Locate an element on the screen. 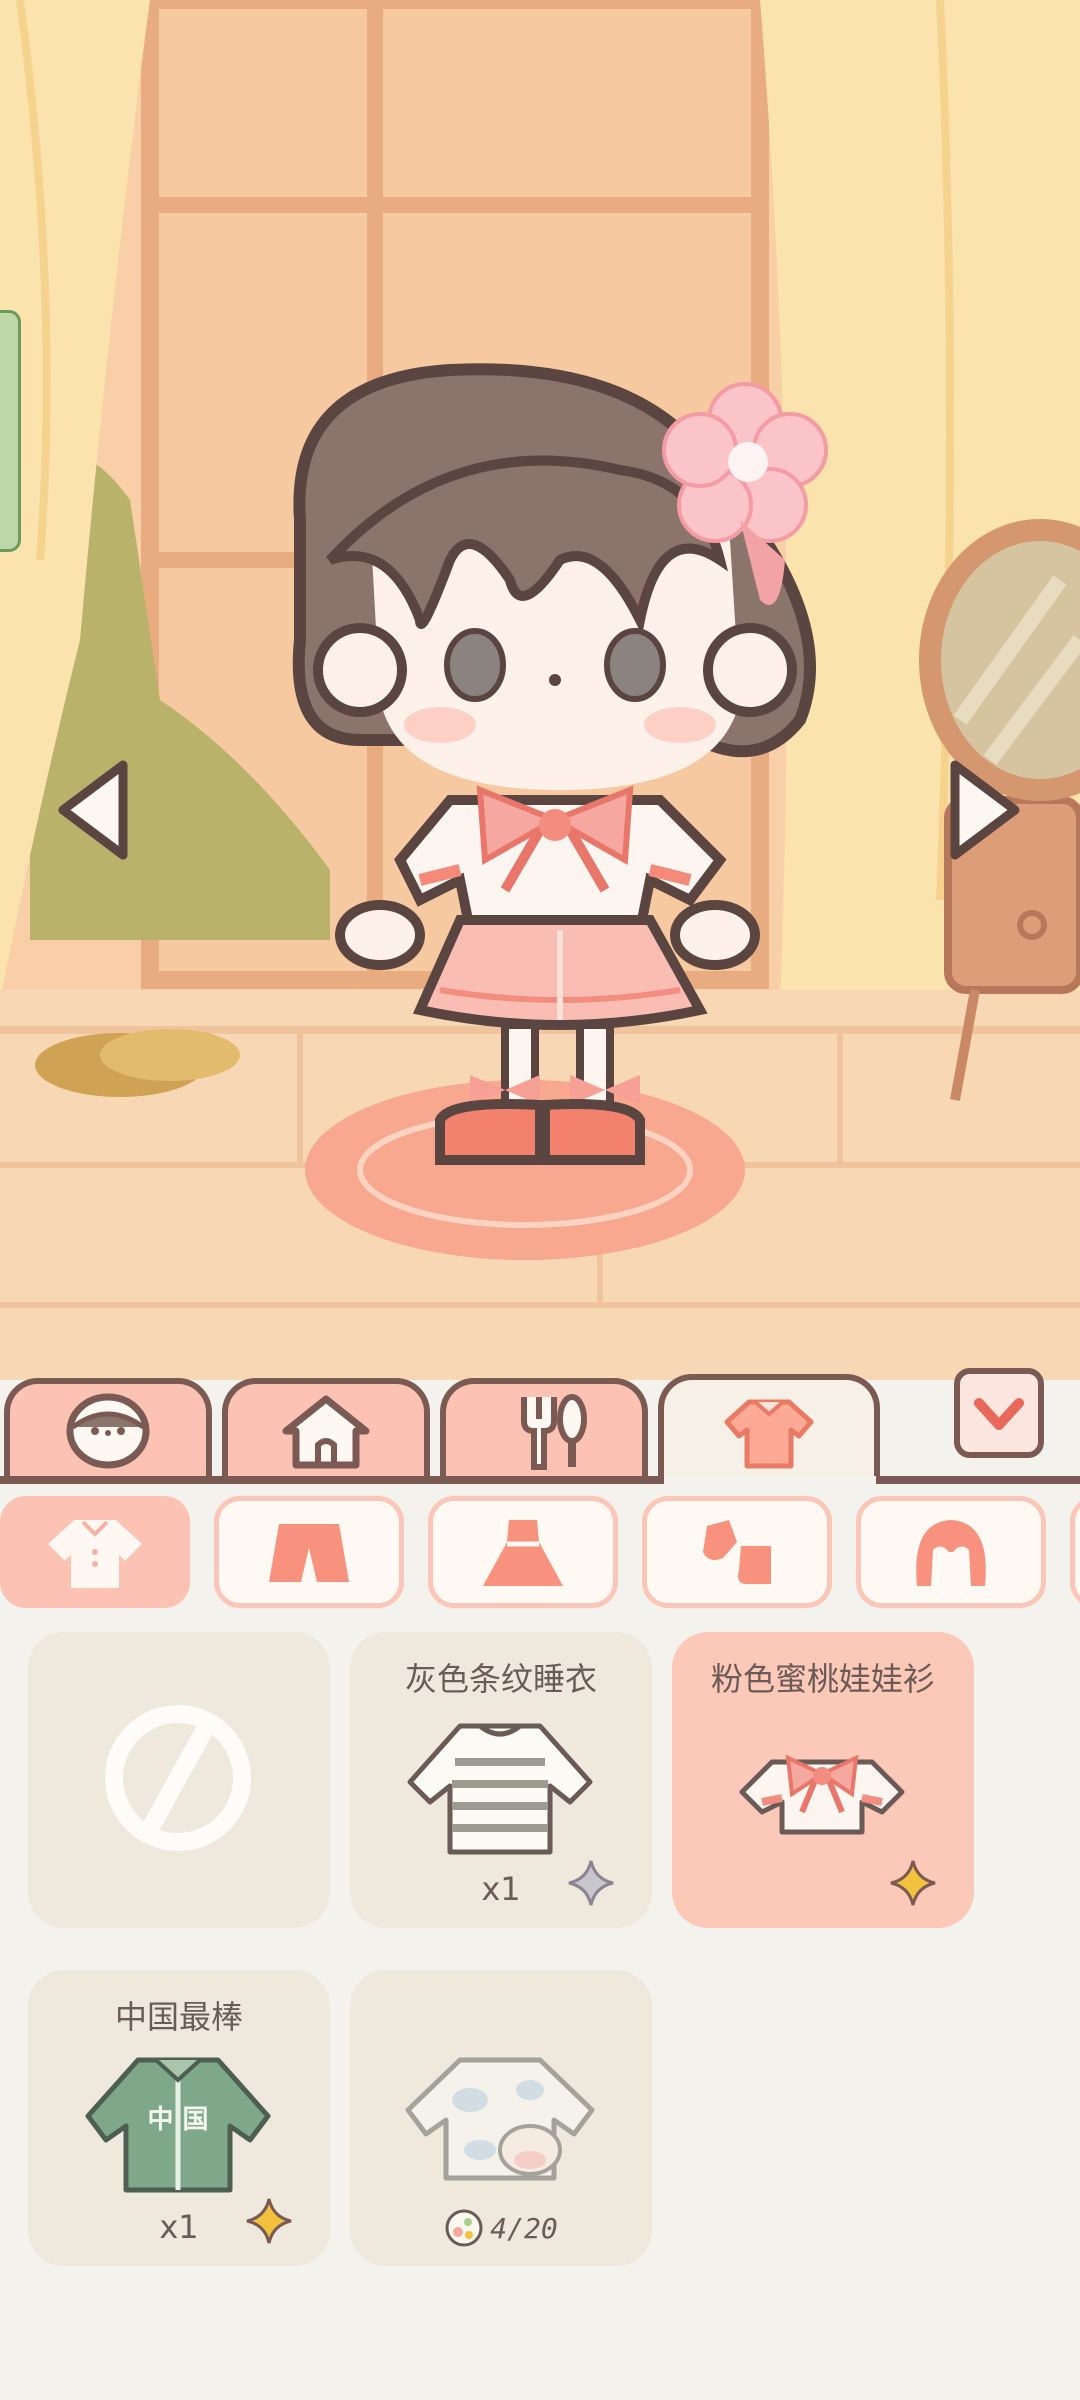 The height and width of the screenshot is (2400, 1080). subtab-bottoms is located at coordinates (309, 1552).